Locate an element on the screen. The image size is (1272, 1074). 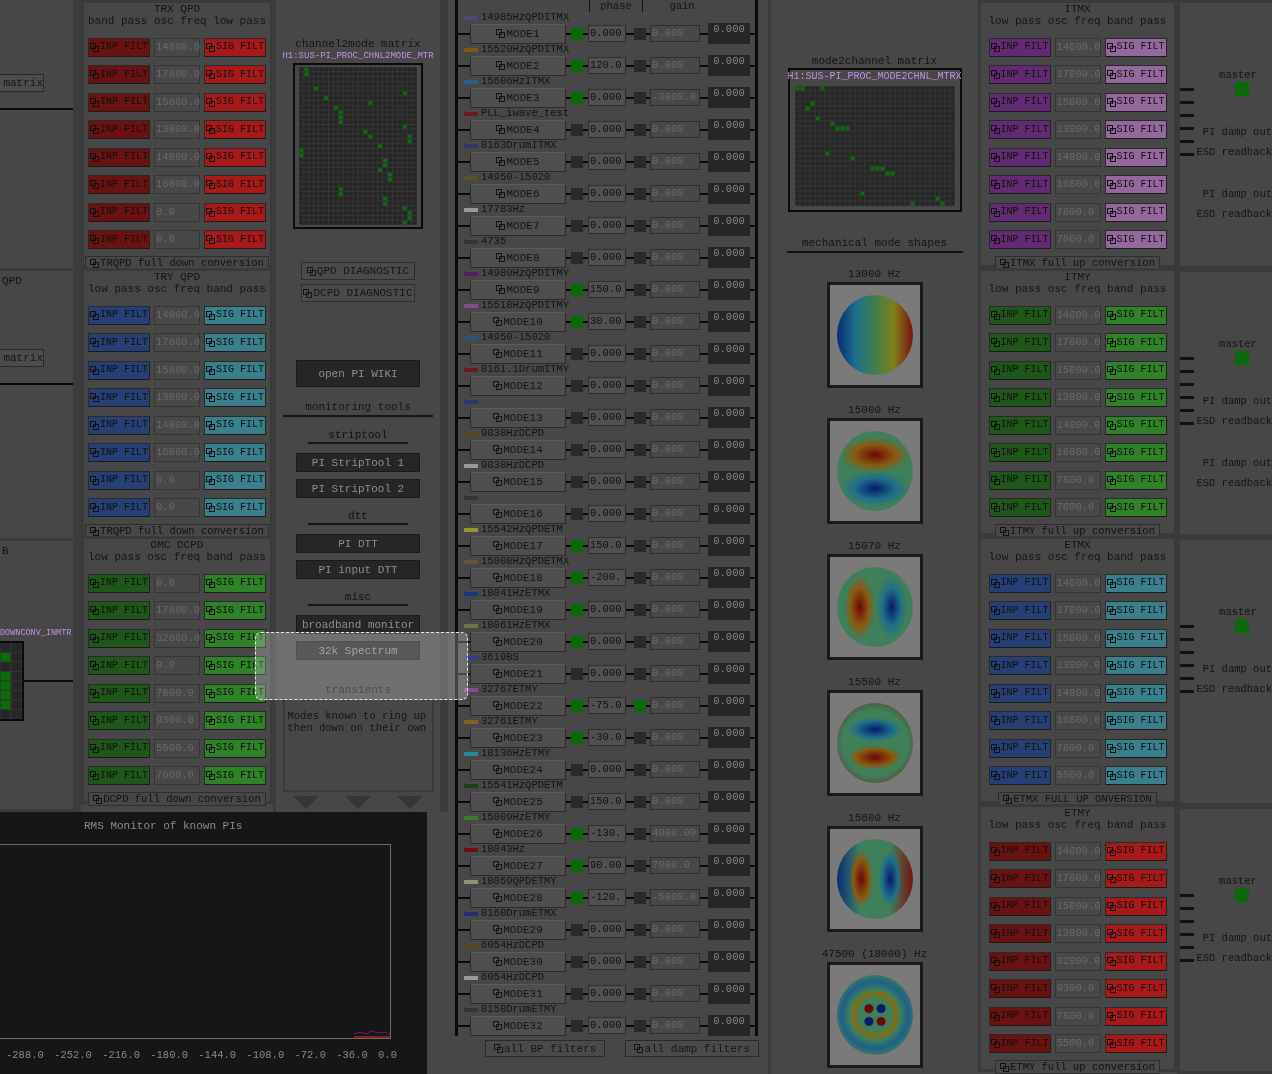
phase-field: -75.0 is located at coordinates (607, 705).